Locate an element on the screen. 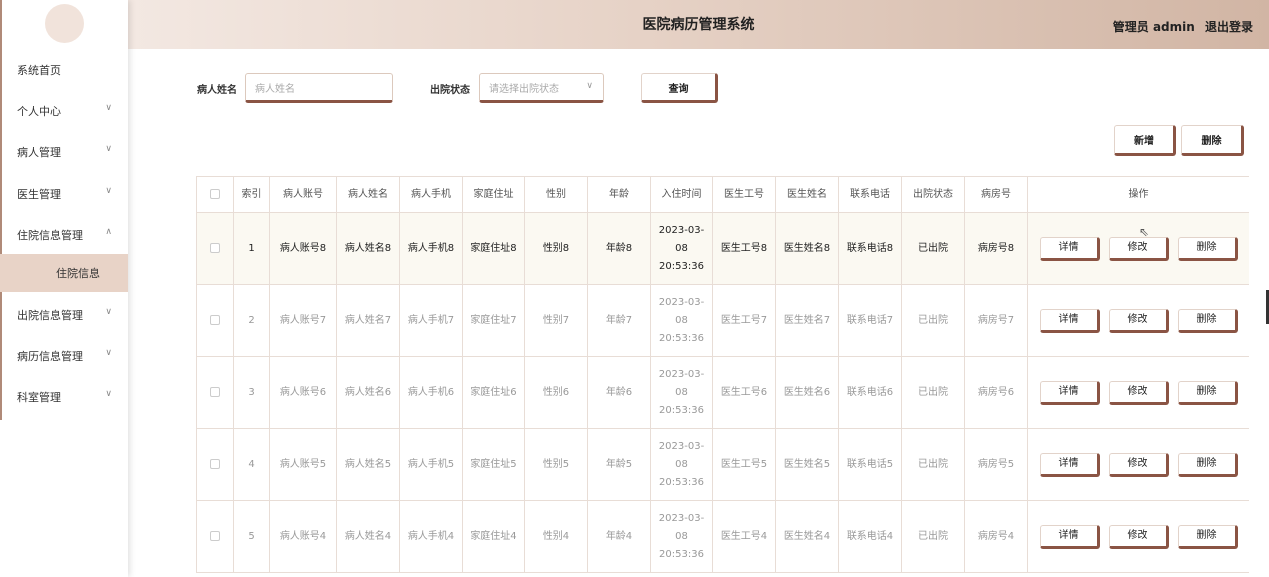 The height and width of the screenshot is (577, 1269). sidebar-item-home: 系统首页 is located at coordinates (64, 69).